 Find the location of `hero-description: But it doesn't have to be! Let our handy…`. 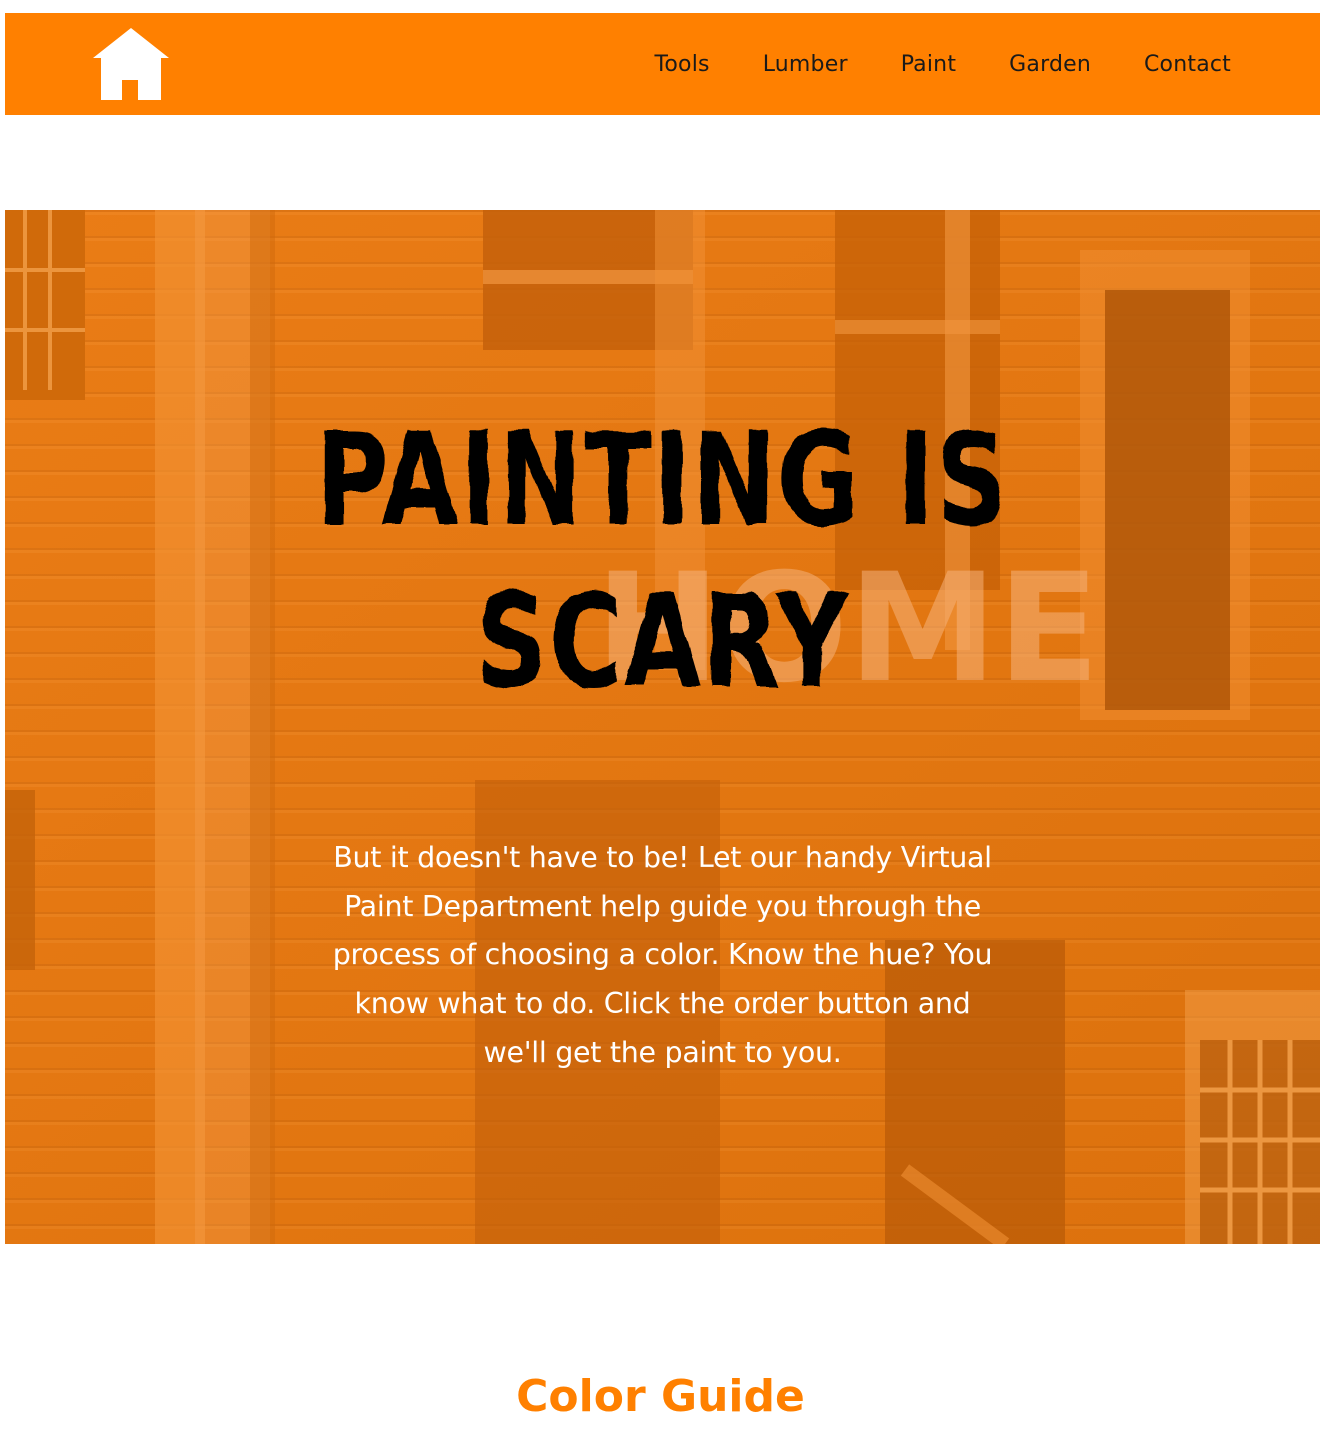

hero-description: But it doesn't have to be! Let our handy… is located at coordinates (662, 955).